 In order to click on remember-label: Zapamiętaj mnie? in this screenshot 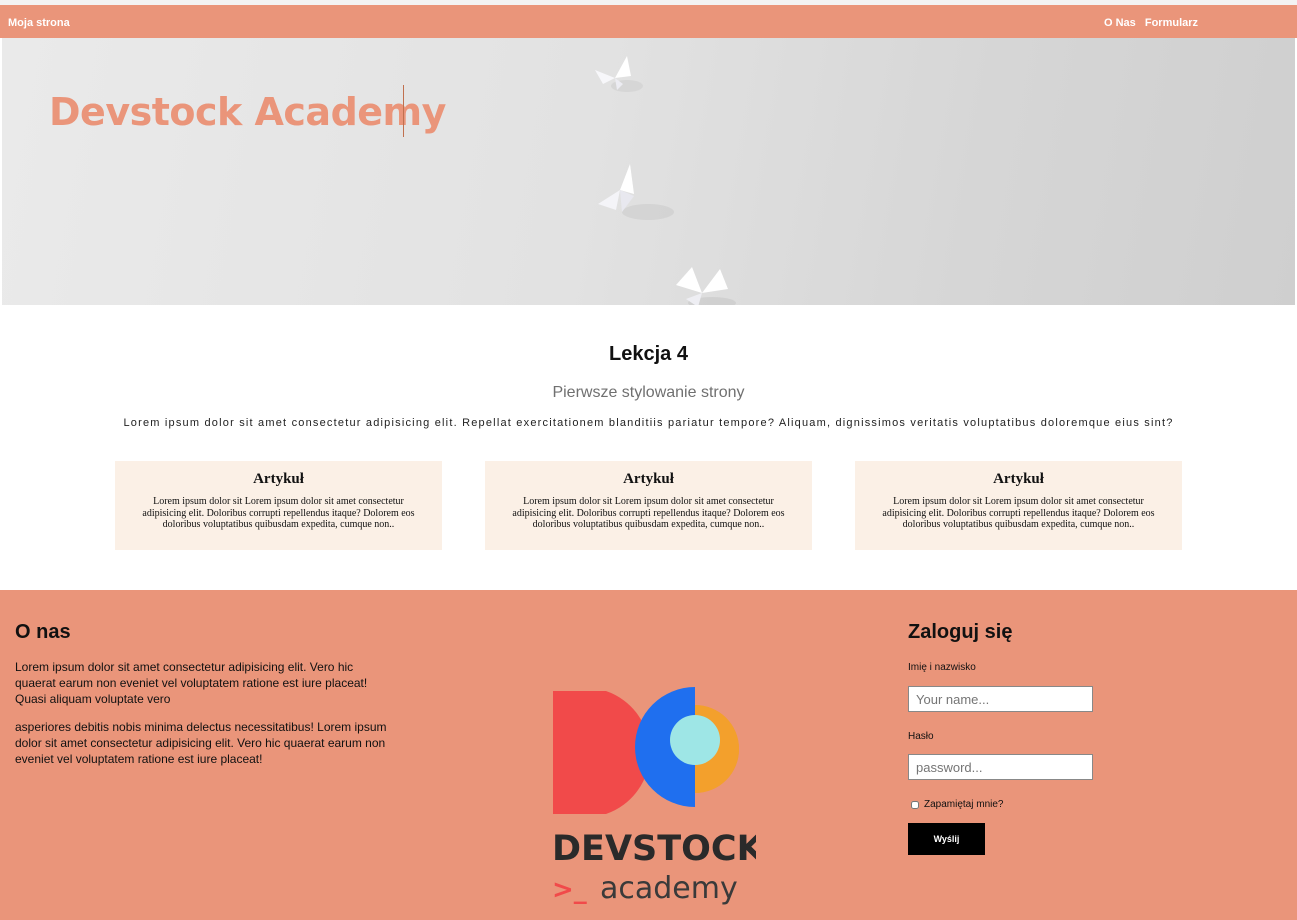, I will do `click(964, 804)`.